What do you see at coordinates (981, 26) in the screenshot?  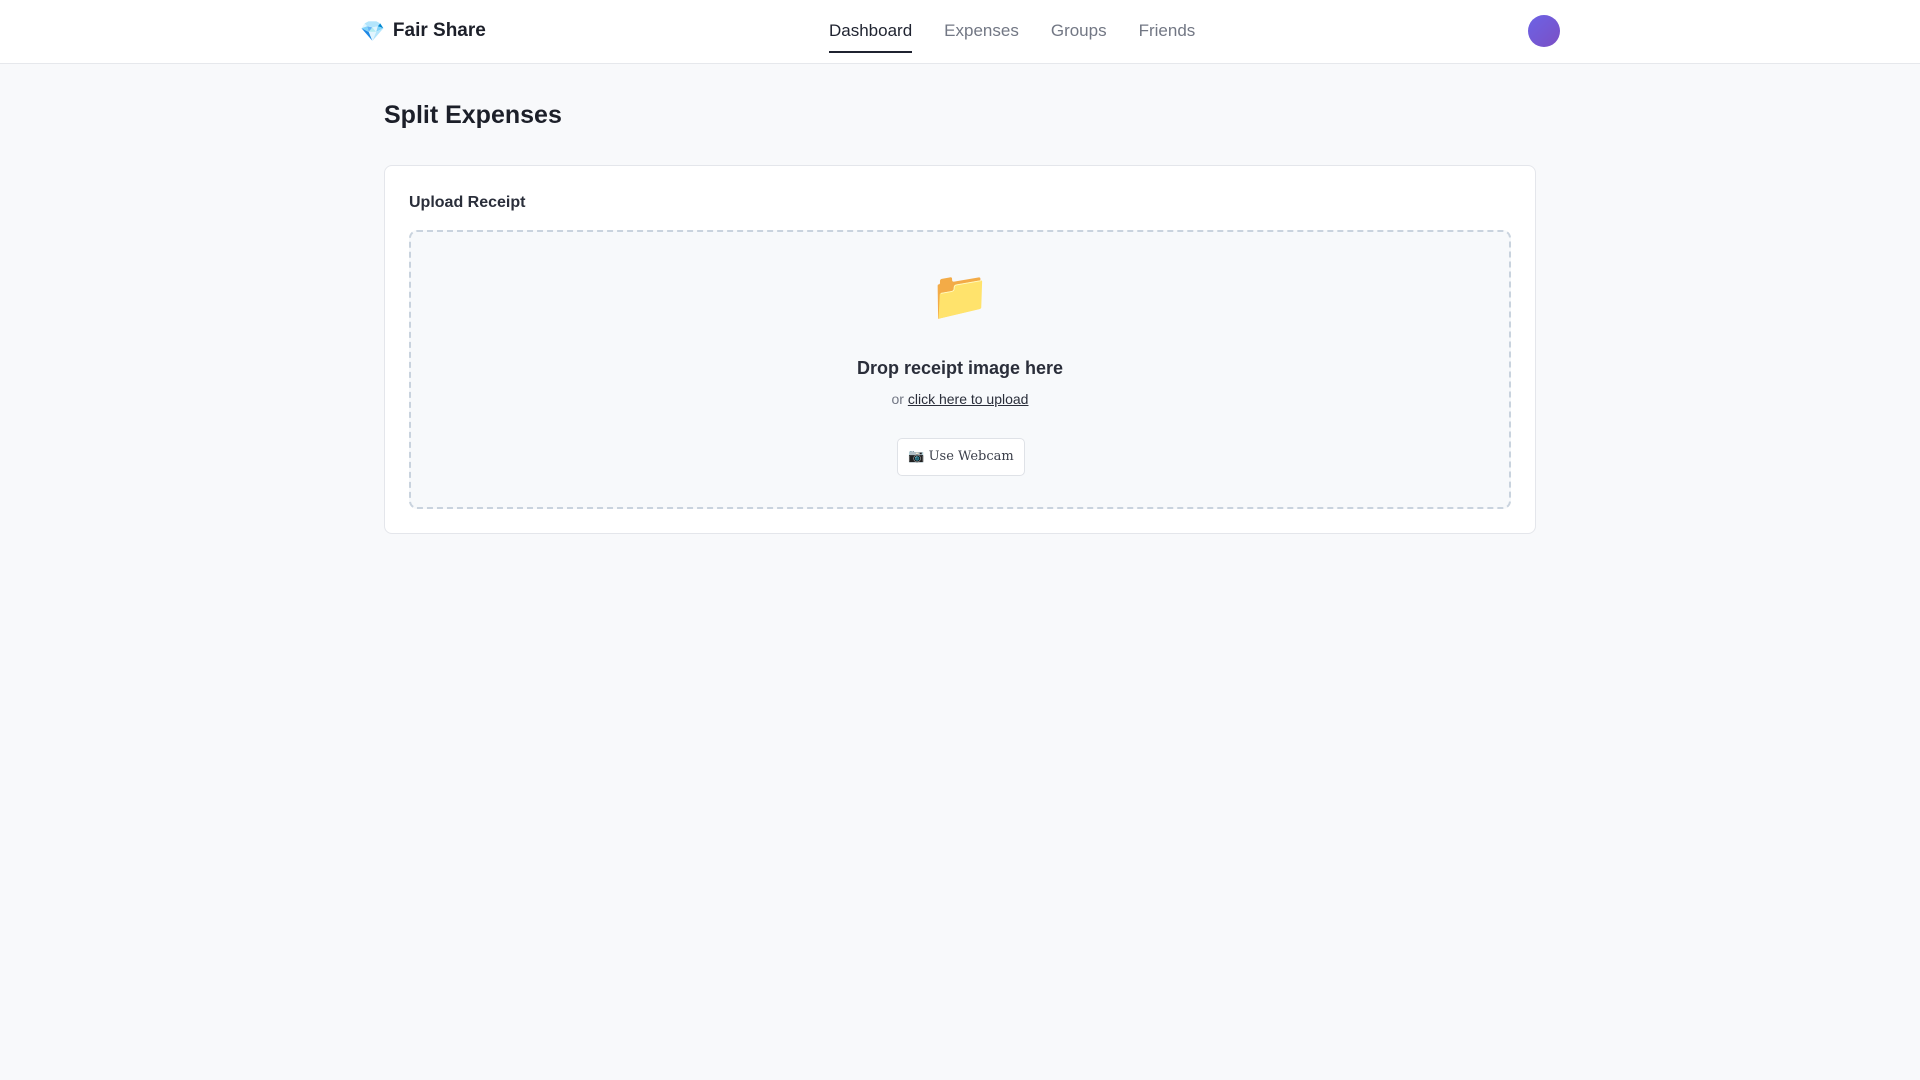 I see `nav-item-expenses: Expenses` at bounding box center [981, 26].